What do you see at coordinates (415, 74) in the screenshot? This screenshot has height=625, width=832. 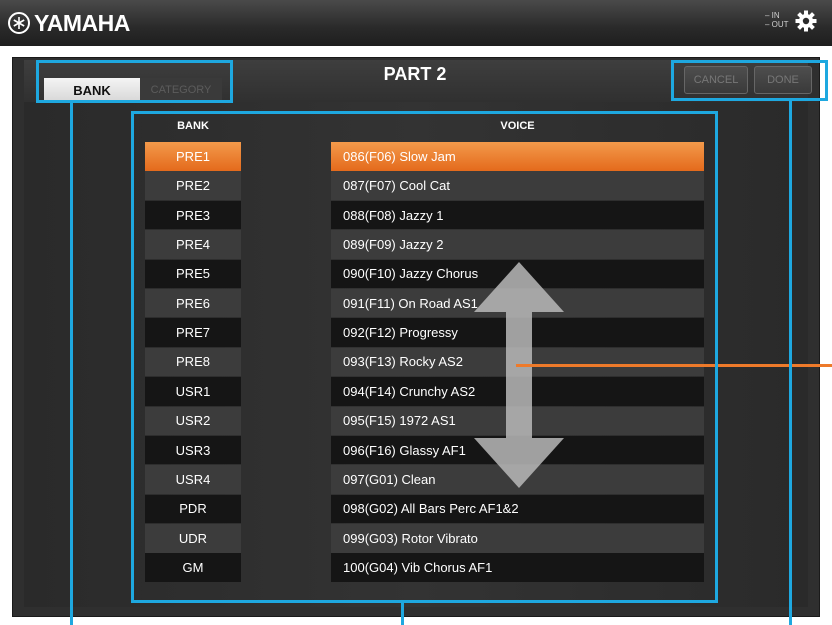 I see `page-title: PART 2` at bounding box center [415, 74].